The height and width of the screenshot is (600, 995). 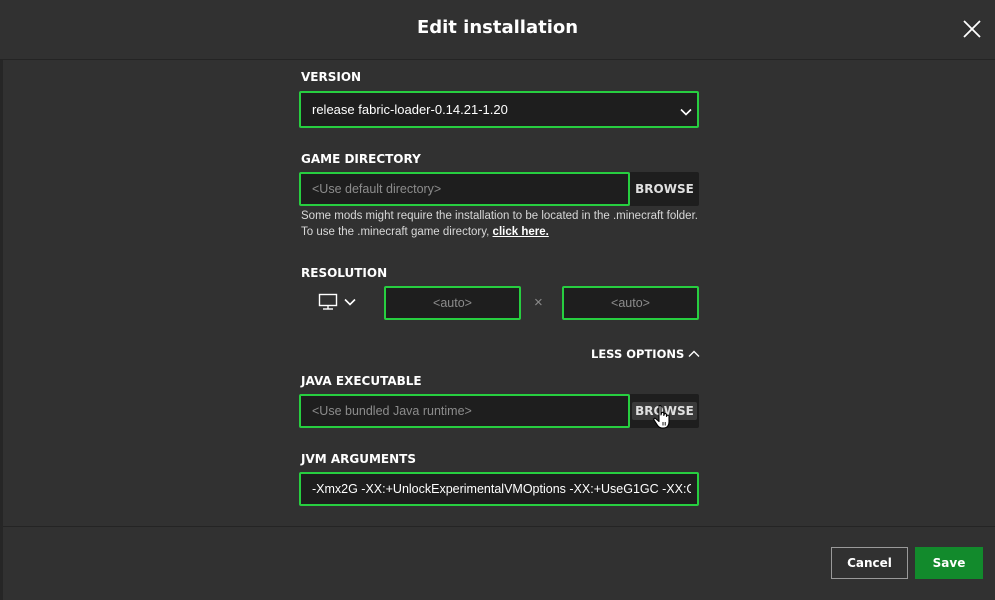 I want to click on resolution-width-placeholder: <auto>, so click(x=452, y=303).